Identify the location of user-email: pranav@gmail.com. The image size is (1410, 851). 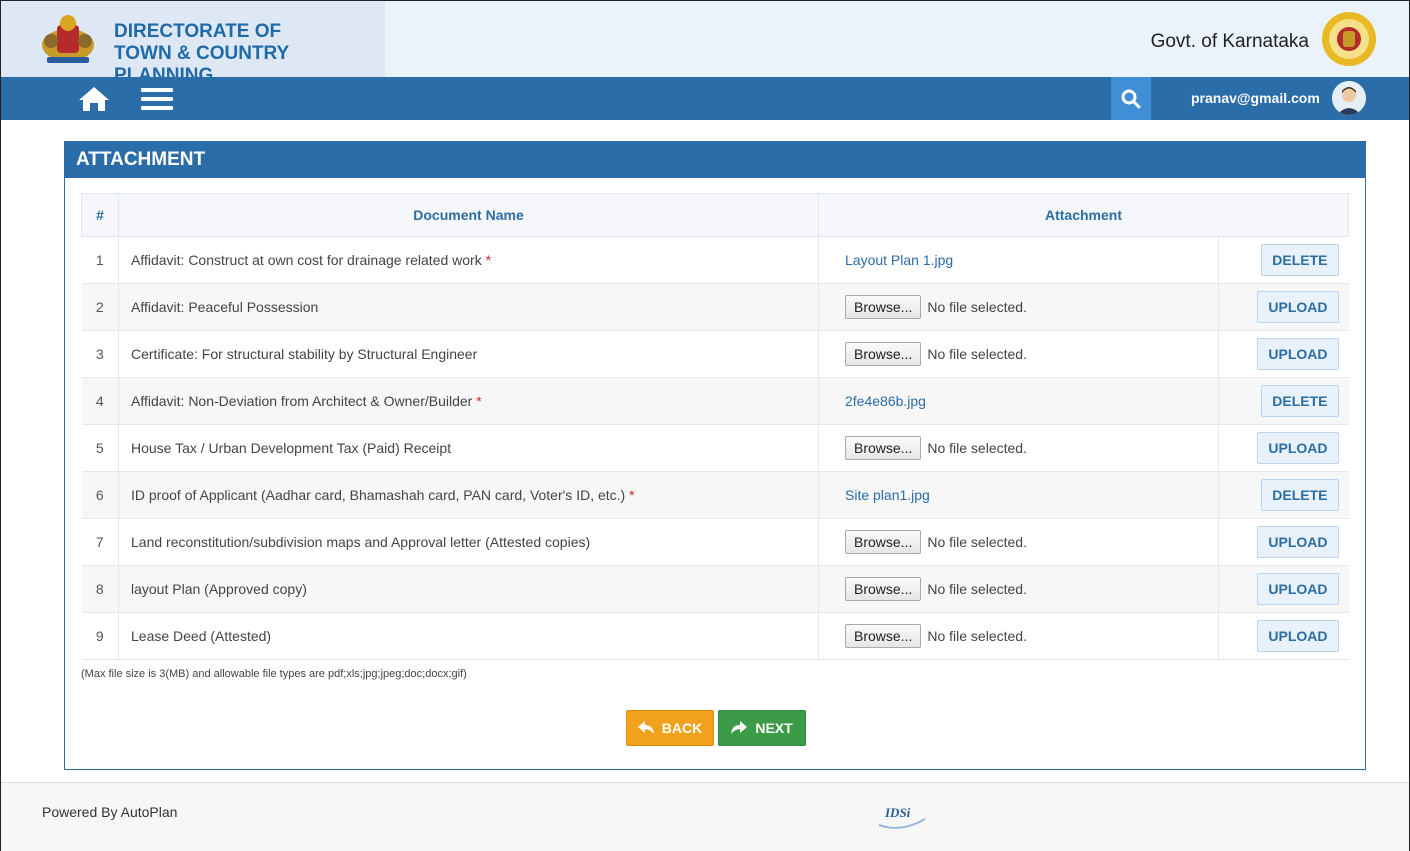
(1255, 98).